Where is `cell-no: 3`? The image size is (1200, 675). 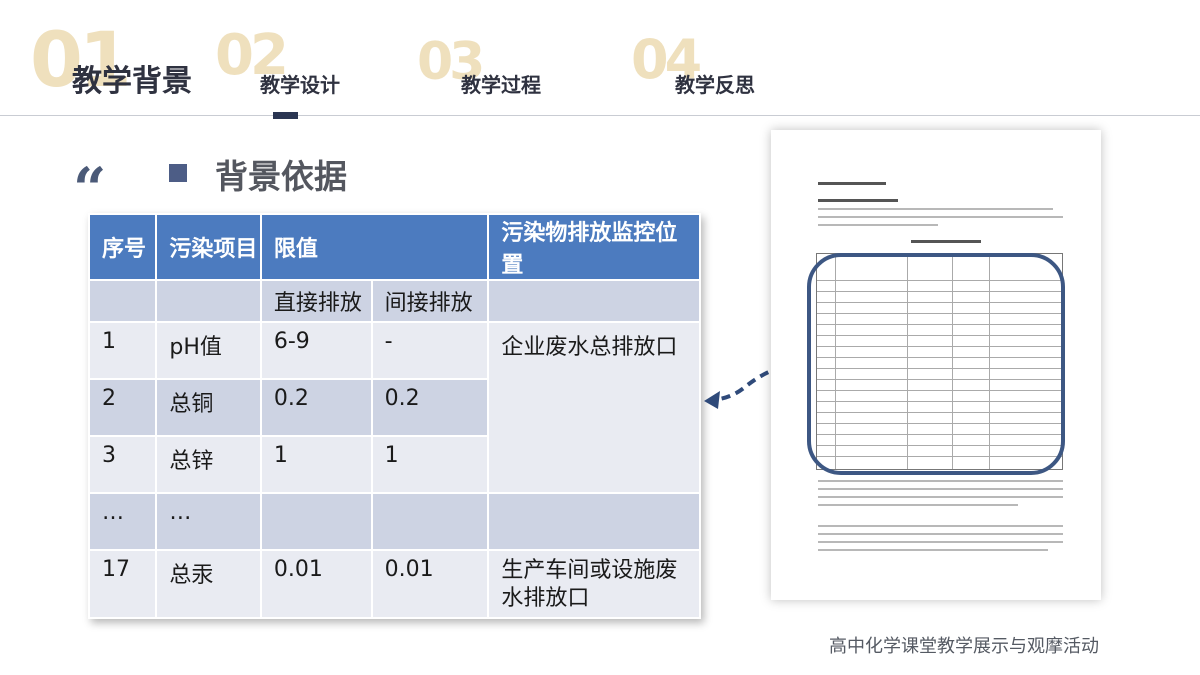
cell-no: 3 is located at coordinates (122, 464).